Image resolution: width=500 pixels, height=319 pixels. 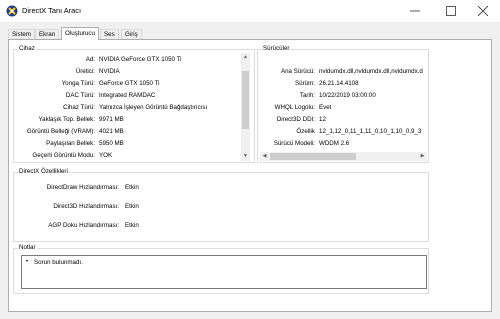 What do you see at coordinates (342, 119) in the screenshot?
I see `driver-row: Direct3D DDI: 12` at bounding box center [342, 119].